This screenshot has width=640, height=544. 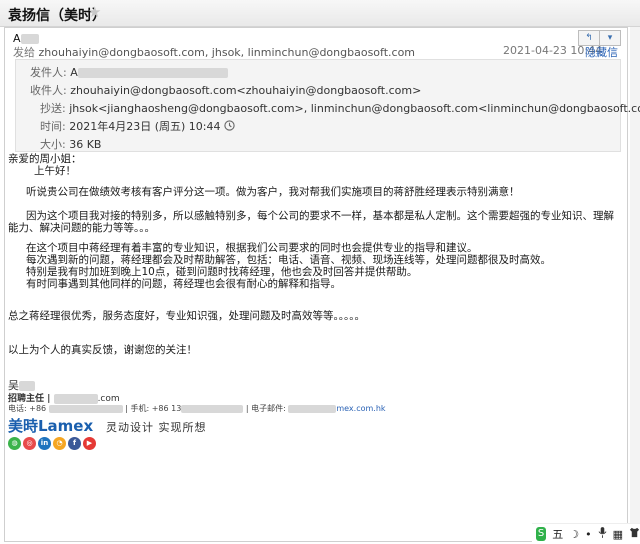 I want to click on greeting: 亲爱的周小姐：, so click(x=45, y=159).